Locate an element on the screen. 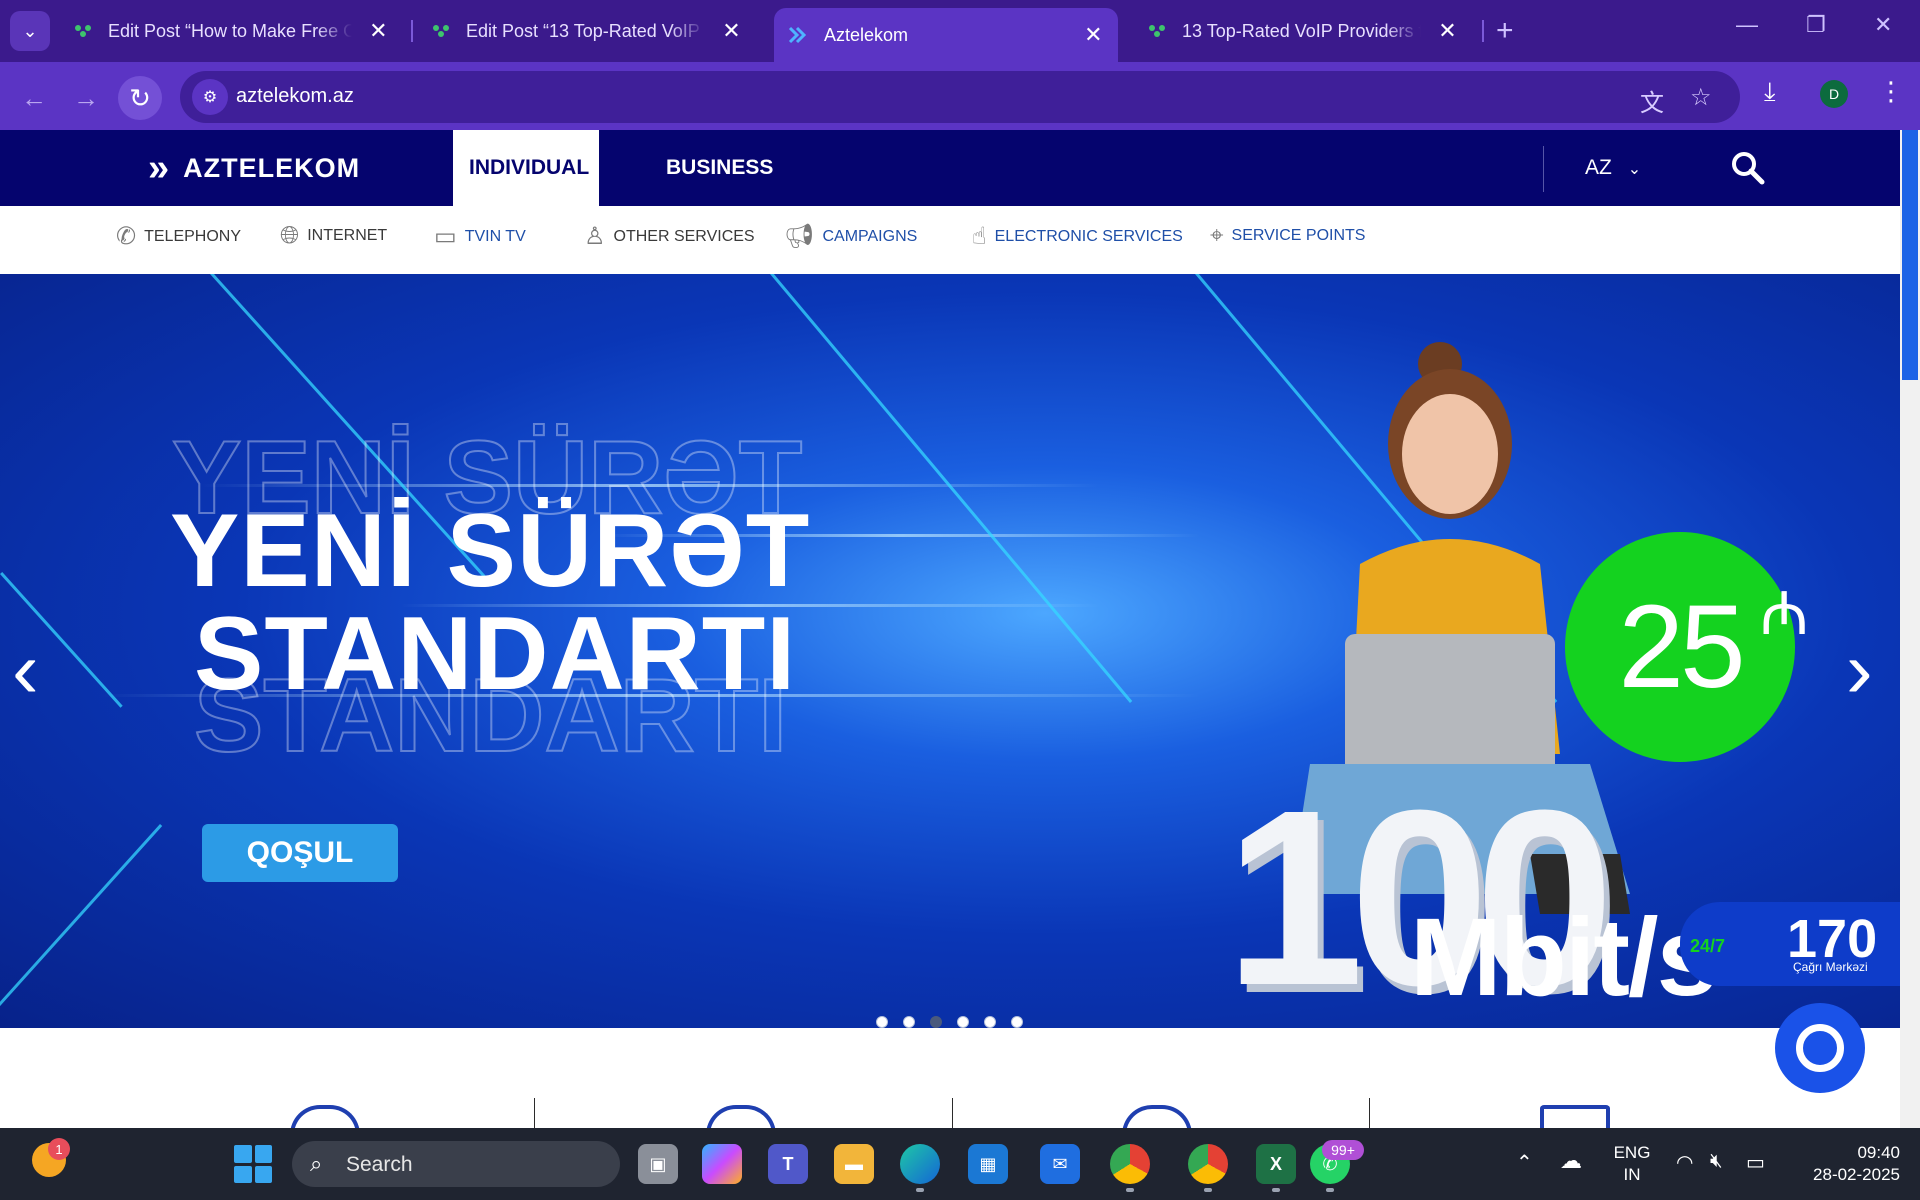 This screenshot has width=1920, height=1200. scrollbar-thumb is located at coordinates (1910, 255).